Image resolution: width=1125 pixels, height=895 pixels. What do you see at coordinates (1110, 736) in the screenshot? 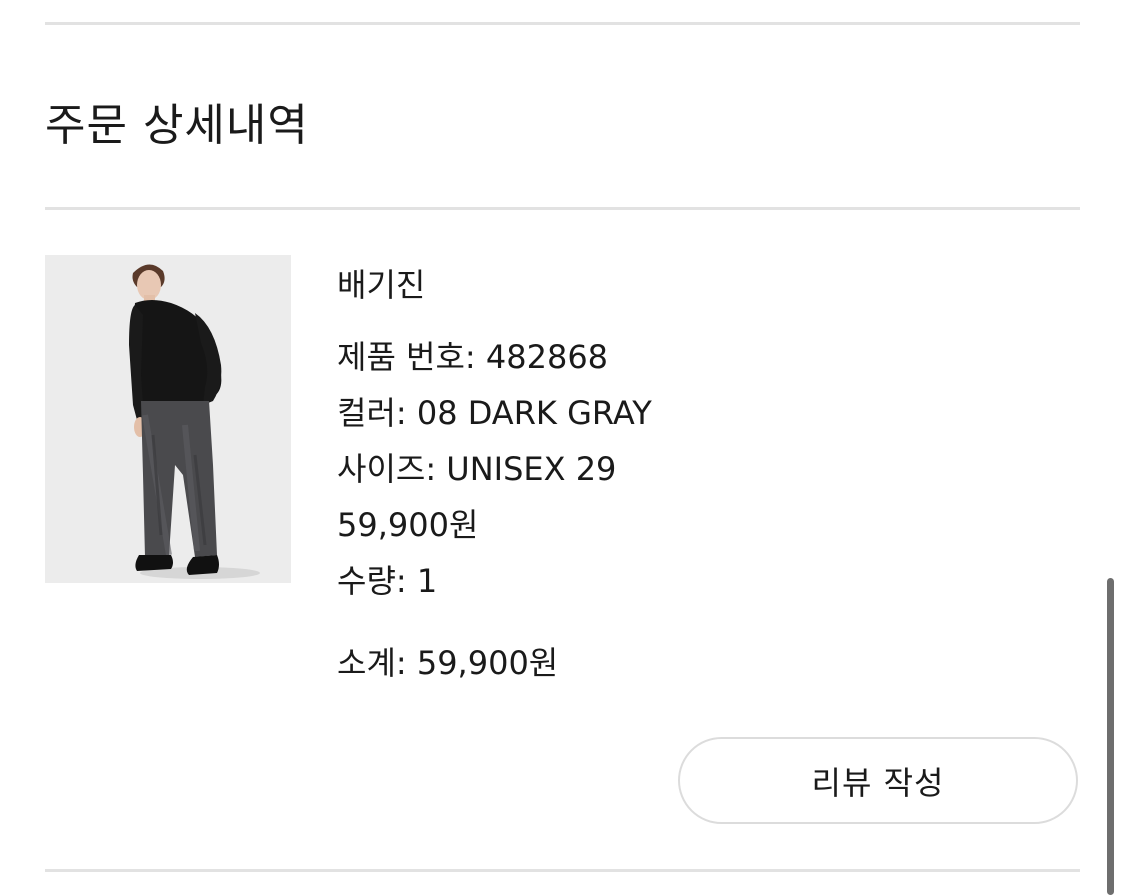
I see `scrollbar` at bounding box center [1110, 736].